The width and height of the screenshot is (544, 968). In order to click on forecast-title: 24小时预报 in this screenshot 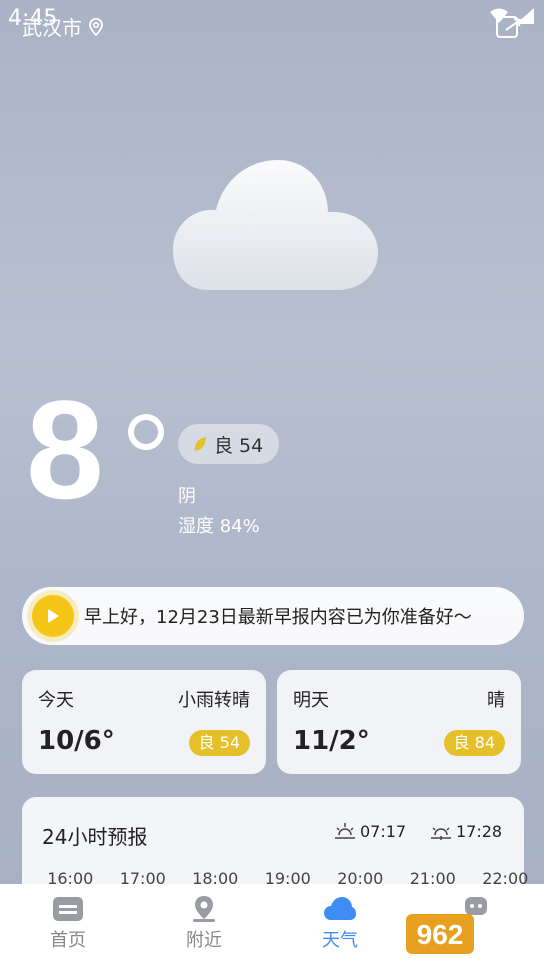, I will do `click(95, 837)`.